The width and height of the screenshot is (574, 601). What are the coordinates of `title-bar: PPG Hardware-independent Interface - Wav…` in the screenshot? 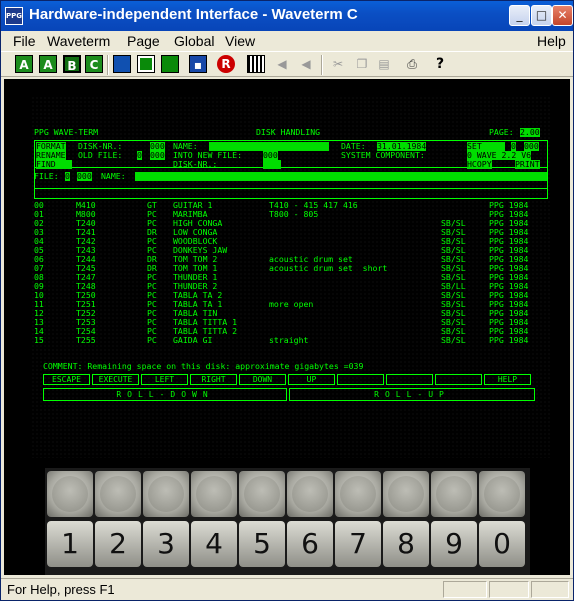 It's located at (287, 16).